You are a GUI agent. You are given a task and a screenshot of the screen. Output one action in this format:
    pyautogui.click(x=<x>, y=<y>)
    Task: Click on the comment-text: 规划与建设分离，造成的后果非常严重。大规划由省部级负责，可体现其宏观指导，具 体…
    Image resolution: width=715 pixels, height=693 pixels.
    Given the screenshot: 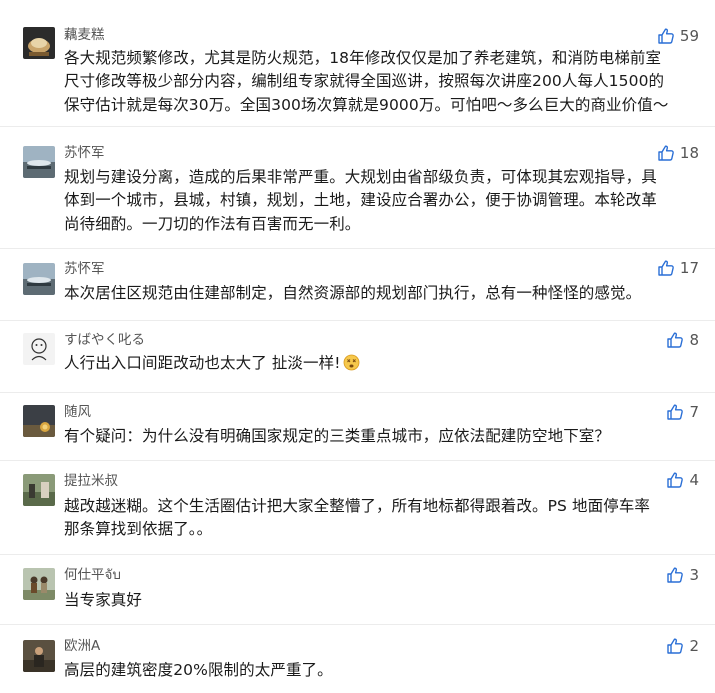 What is the action you would take?
    pyautogui.click(x=380, y=201)
    